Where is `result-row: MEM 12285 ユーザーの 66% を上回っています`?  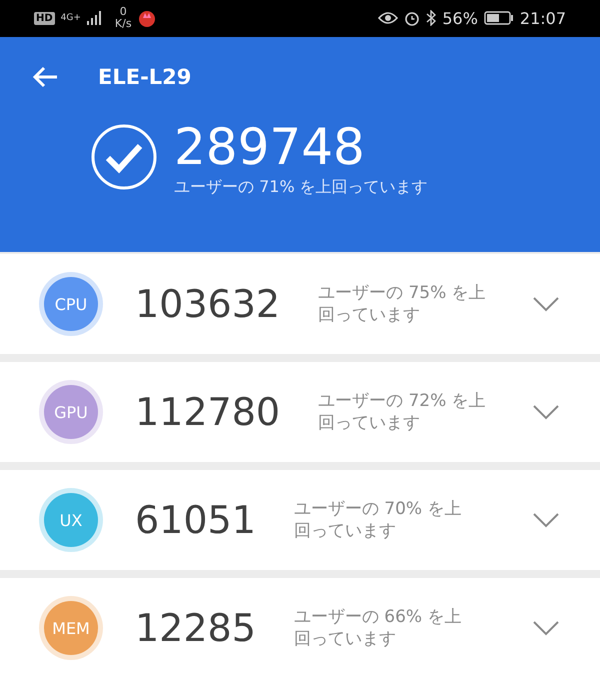
result-row: MEM 12285 ユーザーの 66% を上回っています is located at coordinates (300, 628).